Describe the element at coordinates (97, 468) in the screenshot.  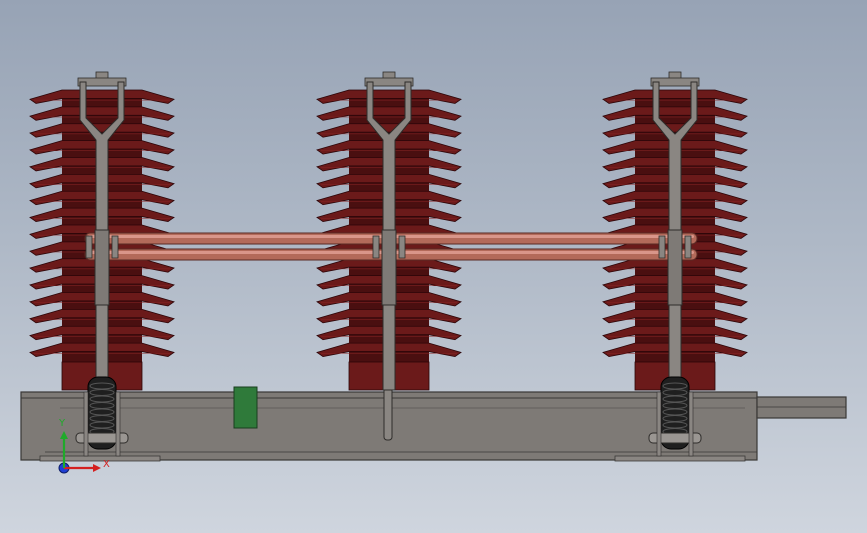
I see `triad-x-arrow` at that location.